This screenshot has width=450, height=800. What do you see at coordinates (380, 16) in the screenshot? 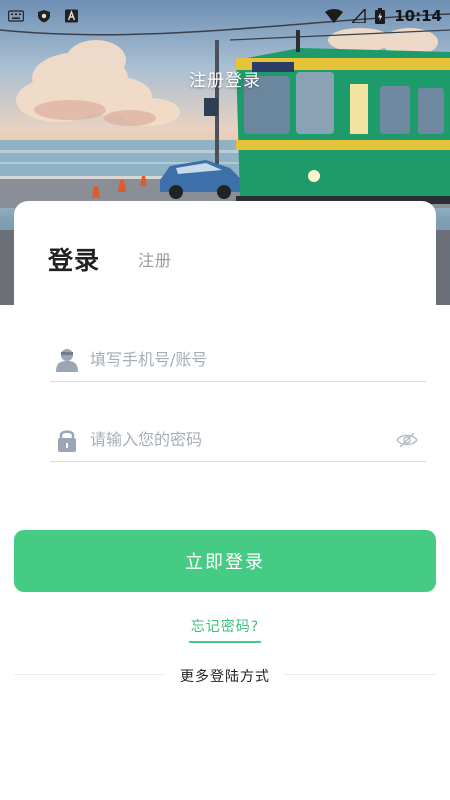
I see `battery-icon` at bounding box center [380, 16].